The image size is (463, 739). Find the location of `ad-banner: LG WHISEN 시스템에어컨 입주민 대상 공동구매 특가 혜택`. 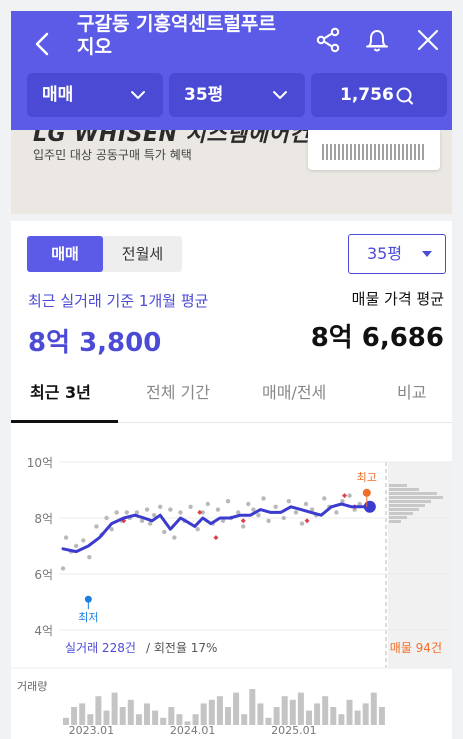

ad-banner: LG WHISEN 시스템에어컨 입주민 대상 공동구매 특가 혜택 is located at coordinates (231, 172).